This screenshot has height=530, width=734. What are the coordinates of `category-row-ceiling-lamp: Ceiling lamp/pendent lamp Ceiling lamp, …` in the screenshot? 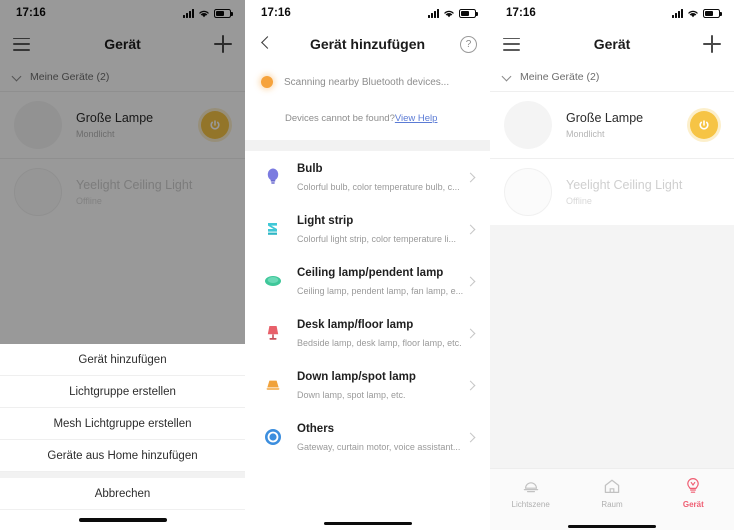 It's located at (367, 281).